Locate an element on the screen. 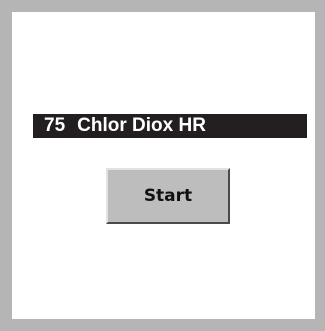 The image size is (325, 331). selected-program-bar: 75 Chlor Diox HR is located at coordinates (170, 126).